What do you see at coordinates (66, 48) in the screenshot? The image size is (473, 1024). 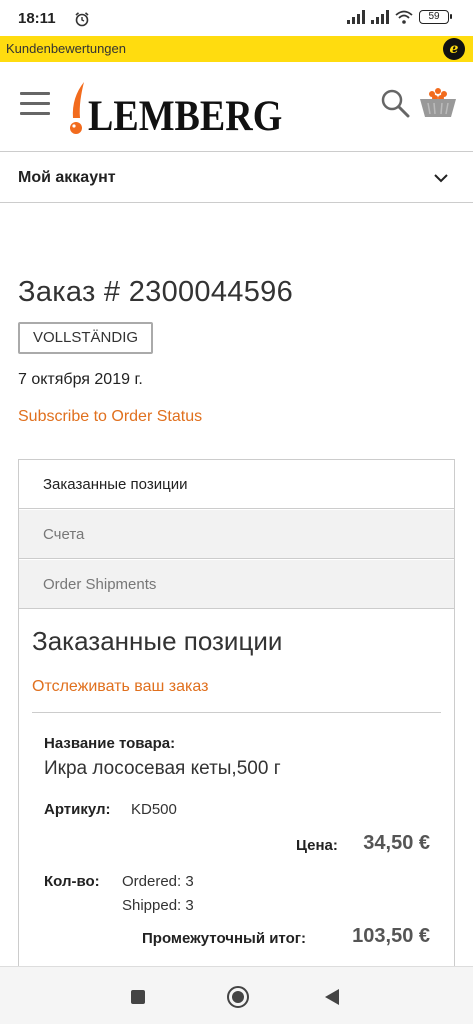 I see `reviews-label: Kundenbewertungen` at bounding box center [66, 48].